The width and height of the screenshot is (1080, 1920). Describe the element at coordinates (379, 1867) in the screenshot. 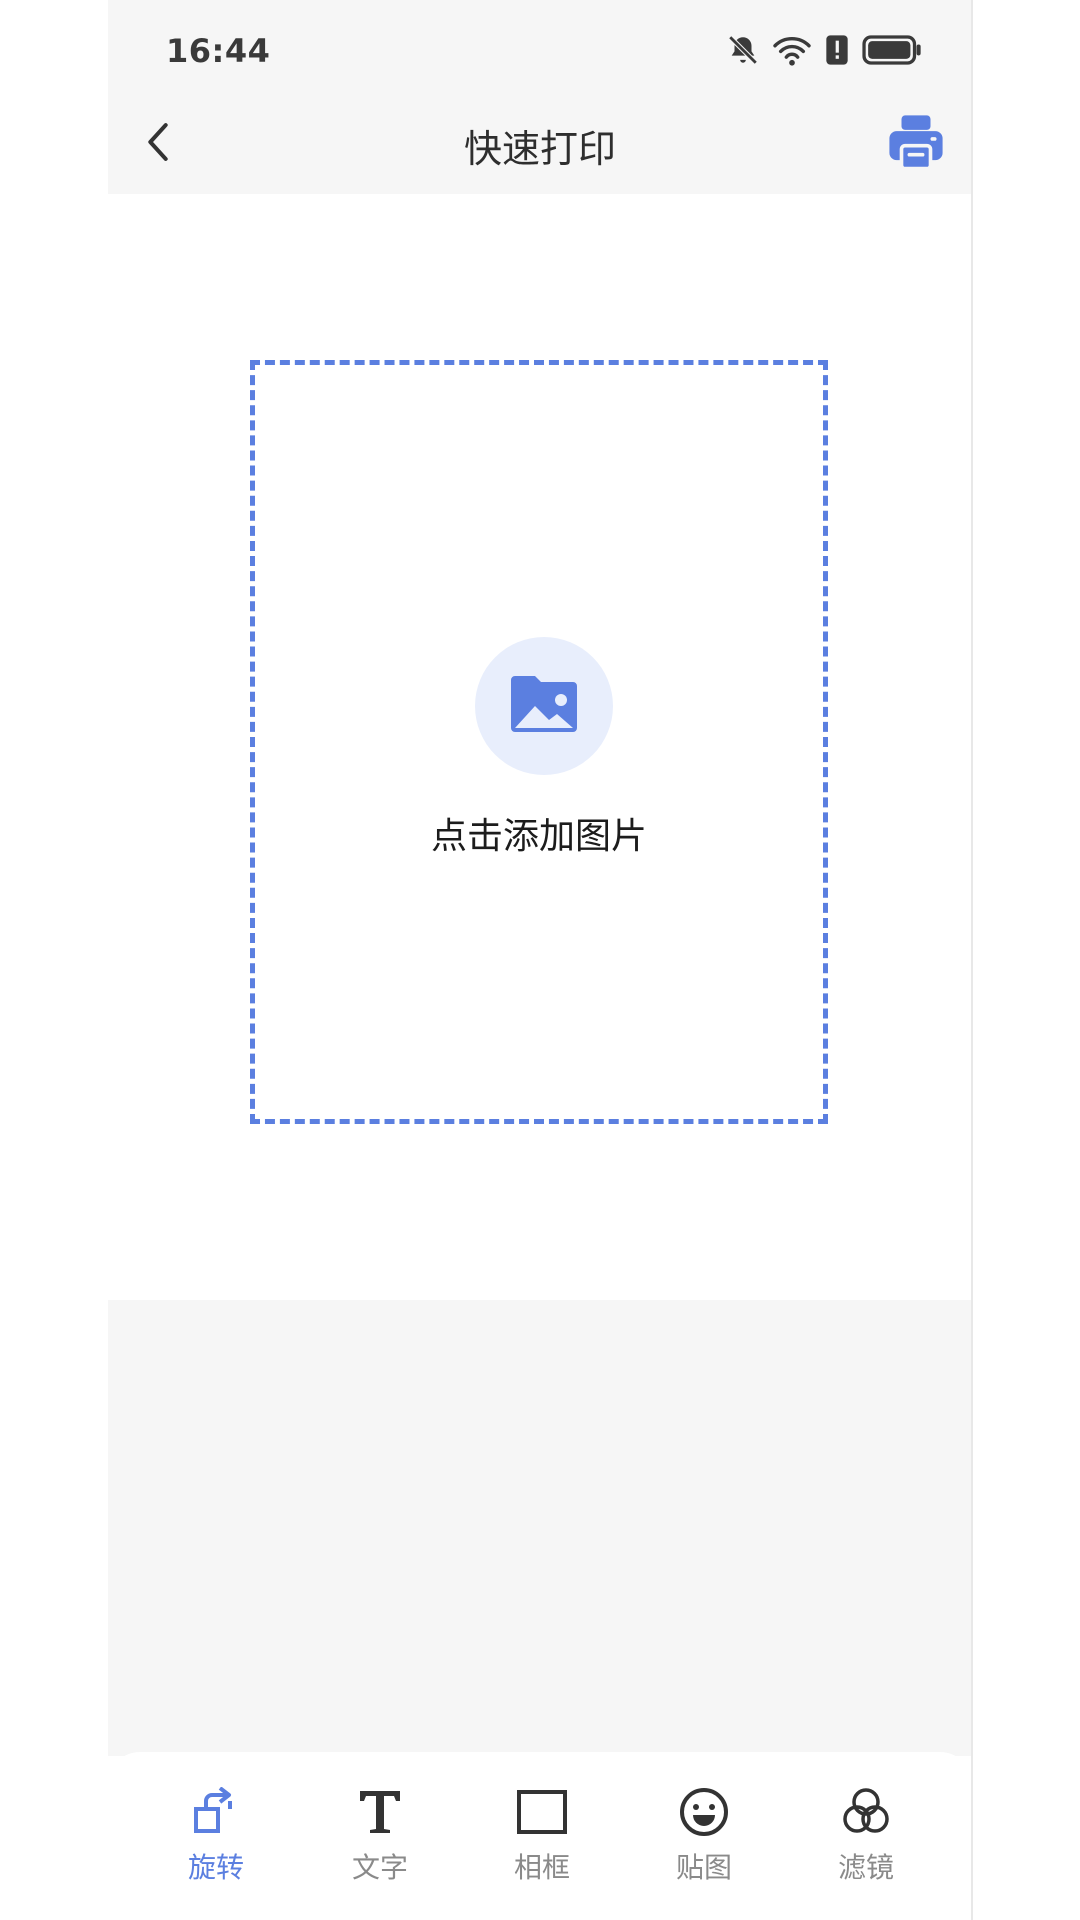

I see `tool-text-label: 文字` at that location.